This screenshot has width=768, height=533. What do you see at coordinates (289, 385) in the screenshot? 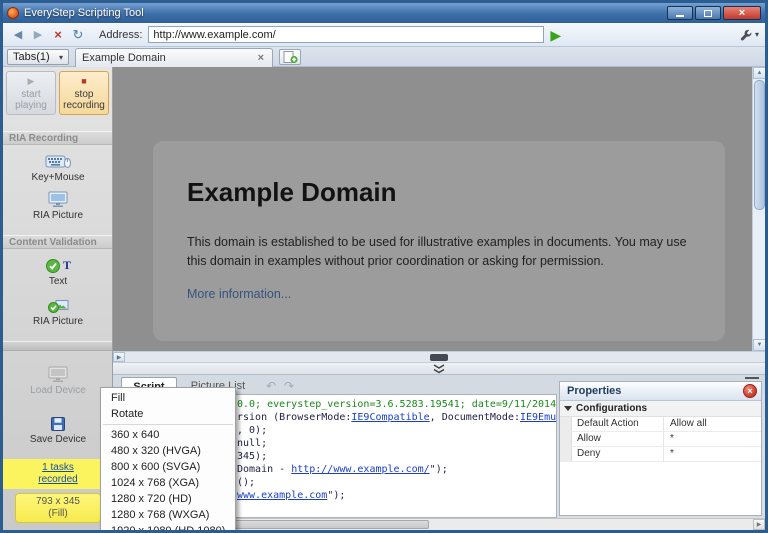
I see `redo-button: ↷` at bounding box center [289, 385].